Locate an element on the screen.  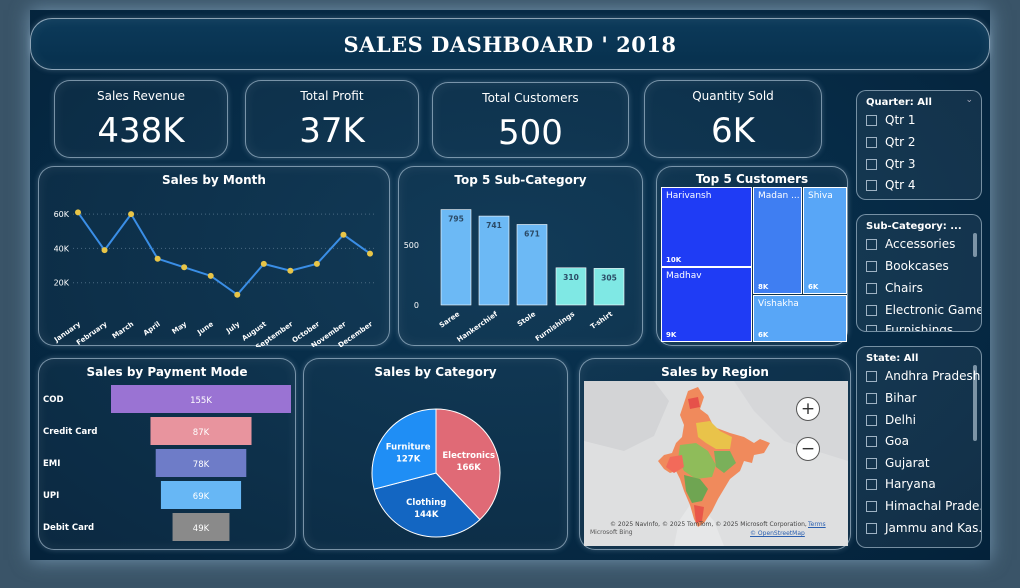
treemap-tile: Harivansh 10K is located at coordinates (706, 227).